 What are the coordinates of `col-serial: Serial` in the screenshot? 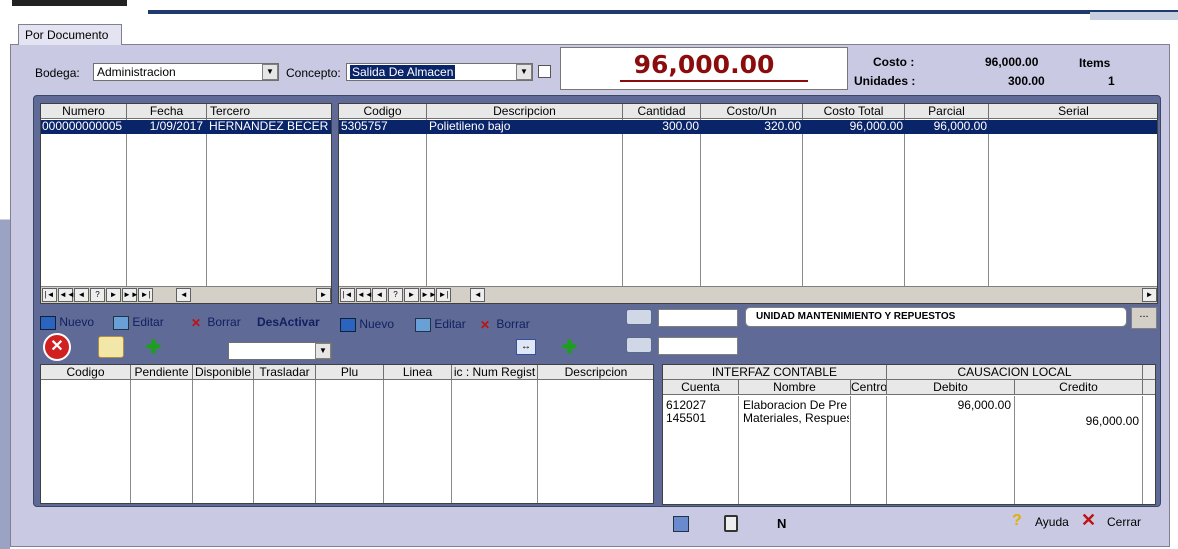 It's located at (1073, 111).